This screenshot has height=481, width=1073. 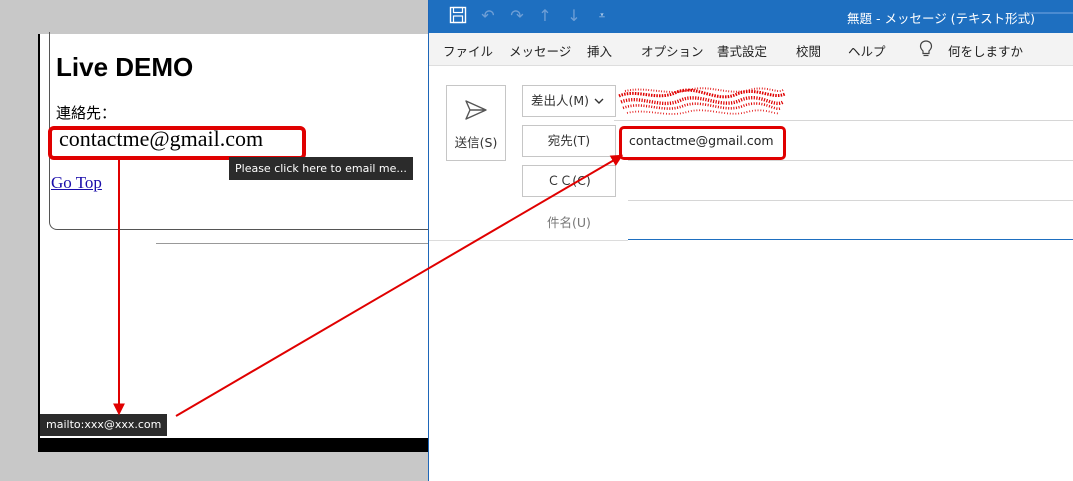 I want to click on from-button: 差出人(M), so click(x=569, y=101).